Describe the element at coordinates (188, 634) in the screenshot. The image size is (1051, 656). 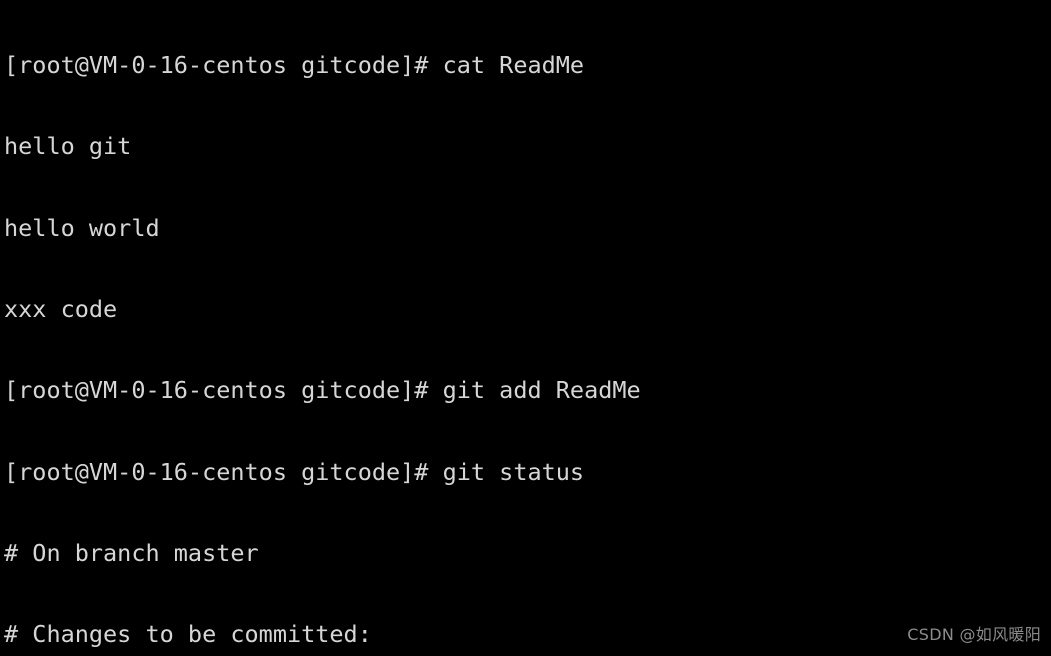
I see `terminal-line: # Changes to be committed:` at that location.